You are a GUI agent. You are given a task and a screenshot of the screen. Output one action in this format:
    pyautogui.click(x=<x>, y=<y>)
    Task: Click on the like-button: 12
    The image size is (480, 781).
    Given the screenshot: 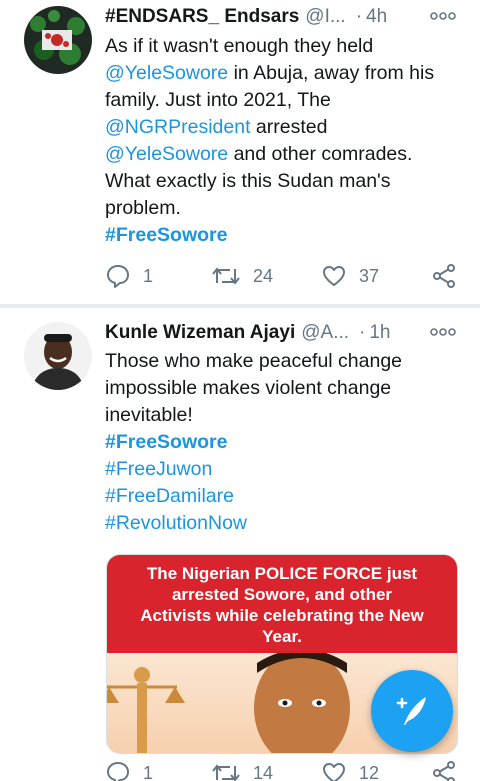 What is the action you would take?
    pyautogui.click(x=350, y=770)
    